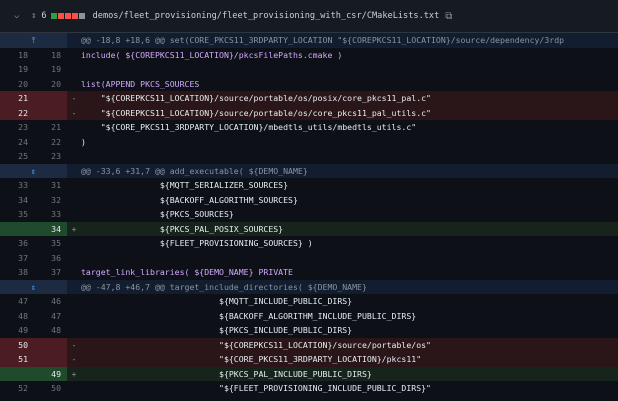 This screenshot has width=618, height=401. I want to click on new-line-number: 37, so click(50, 272).